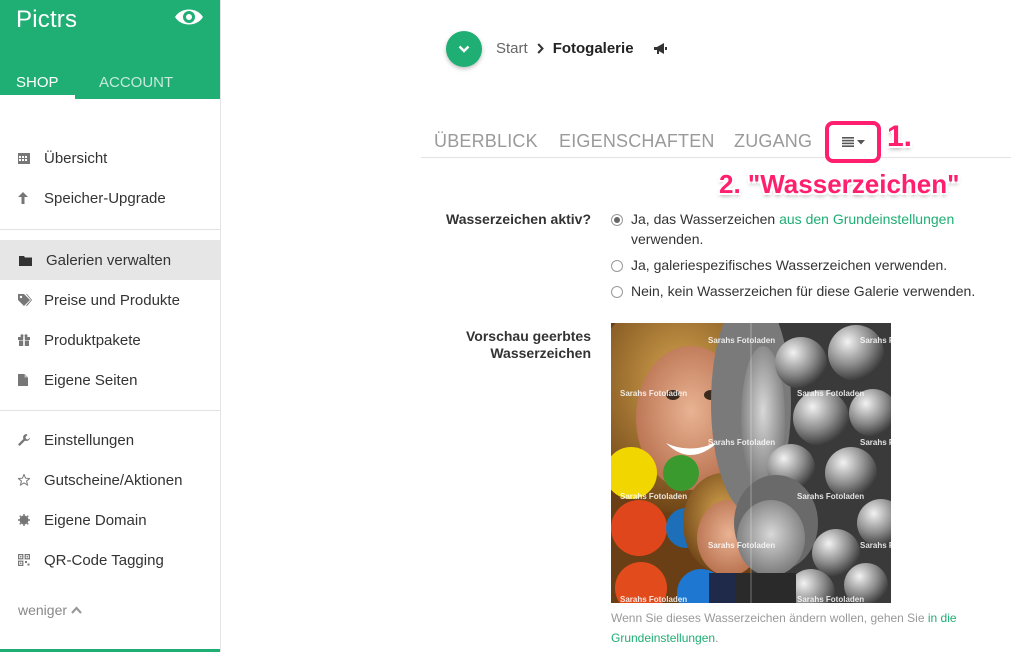 This screenshot has height=652, width=1011. What do you see at coordinates (46, 20) in the screenshot?
I see `app-logo: Pictrs` at bounding box center [46, 20].